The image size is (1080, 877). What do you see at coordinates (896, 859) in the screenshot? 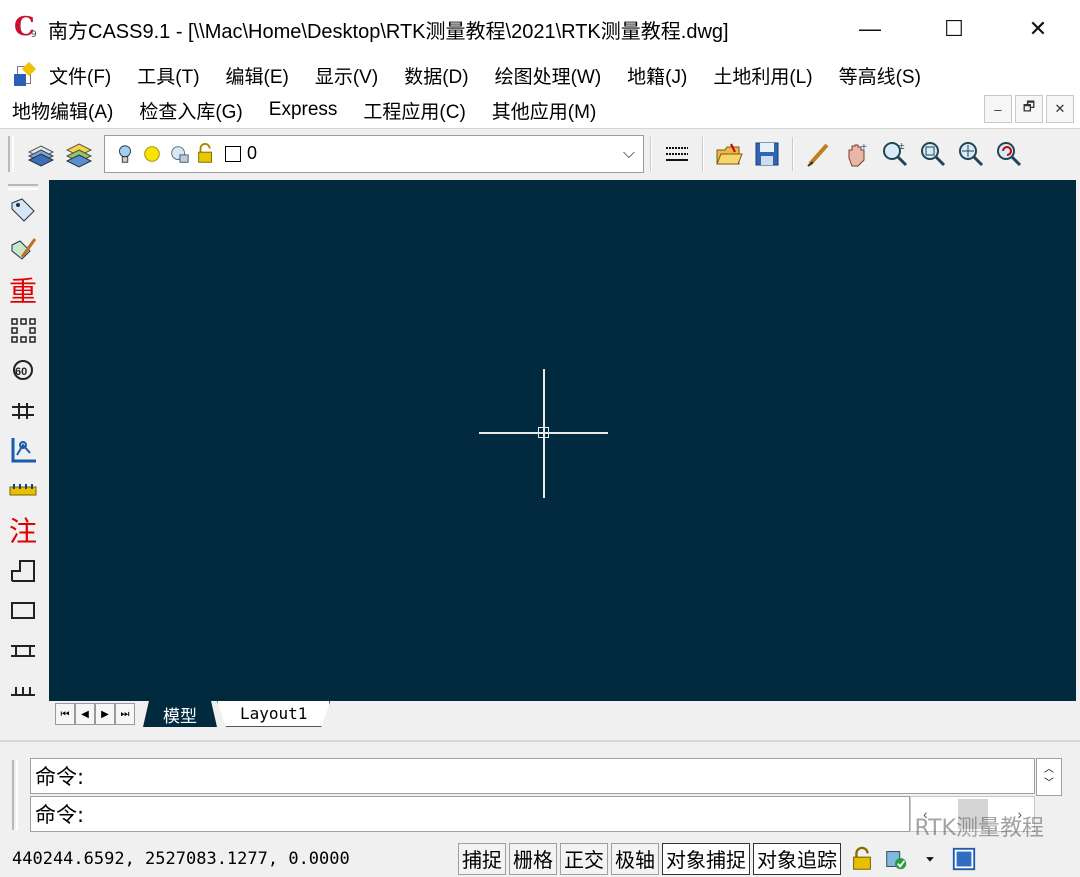
I see `comm-center-icon` at bounding box center [896, 859].